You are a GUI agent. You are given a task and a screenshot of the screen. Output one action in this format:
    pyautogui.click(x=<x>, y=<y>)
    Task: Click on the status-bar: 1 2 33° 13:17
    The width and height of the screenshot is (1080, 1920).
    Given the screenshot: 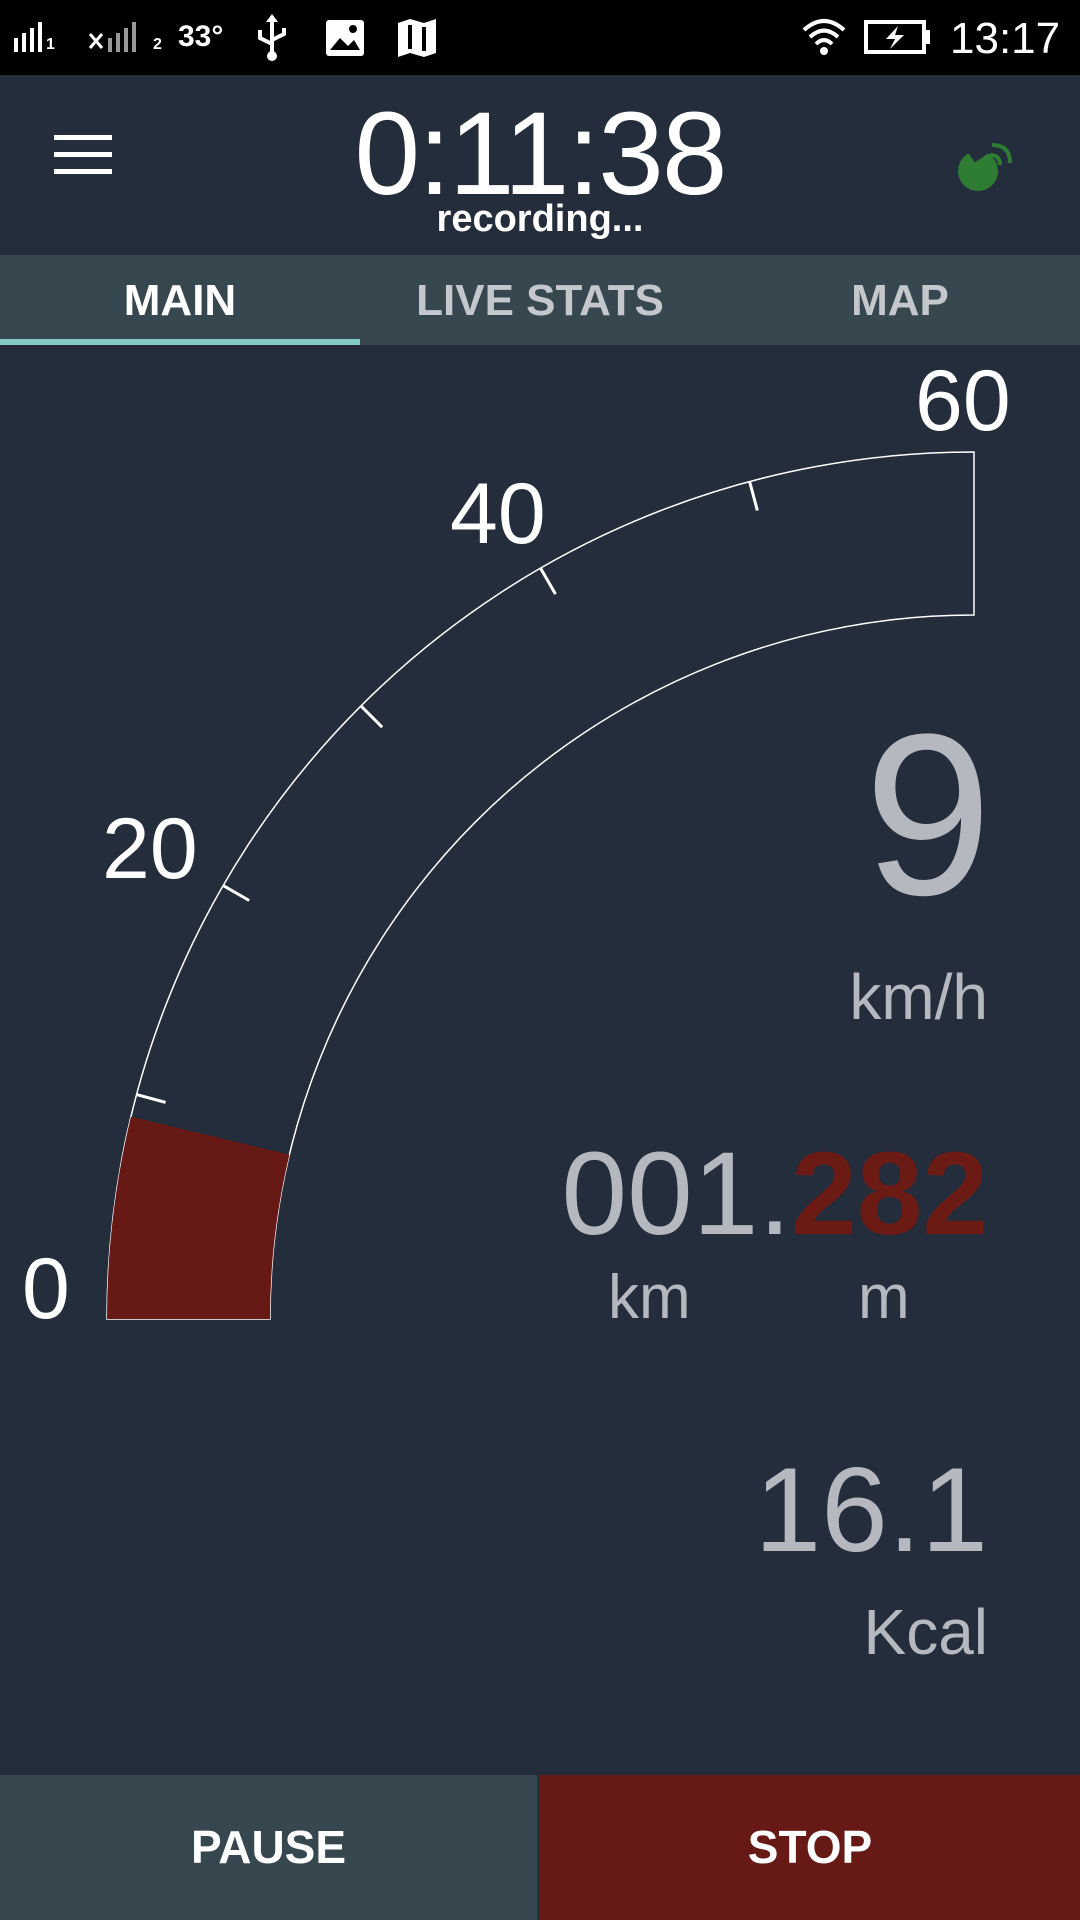 What is the action you would take?
    pyautogui.click(x=540, y=37)
    